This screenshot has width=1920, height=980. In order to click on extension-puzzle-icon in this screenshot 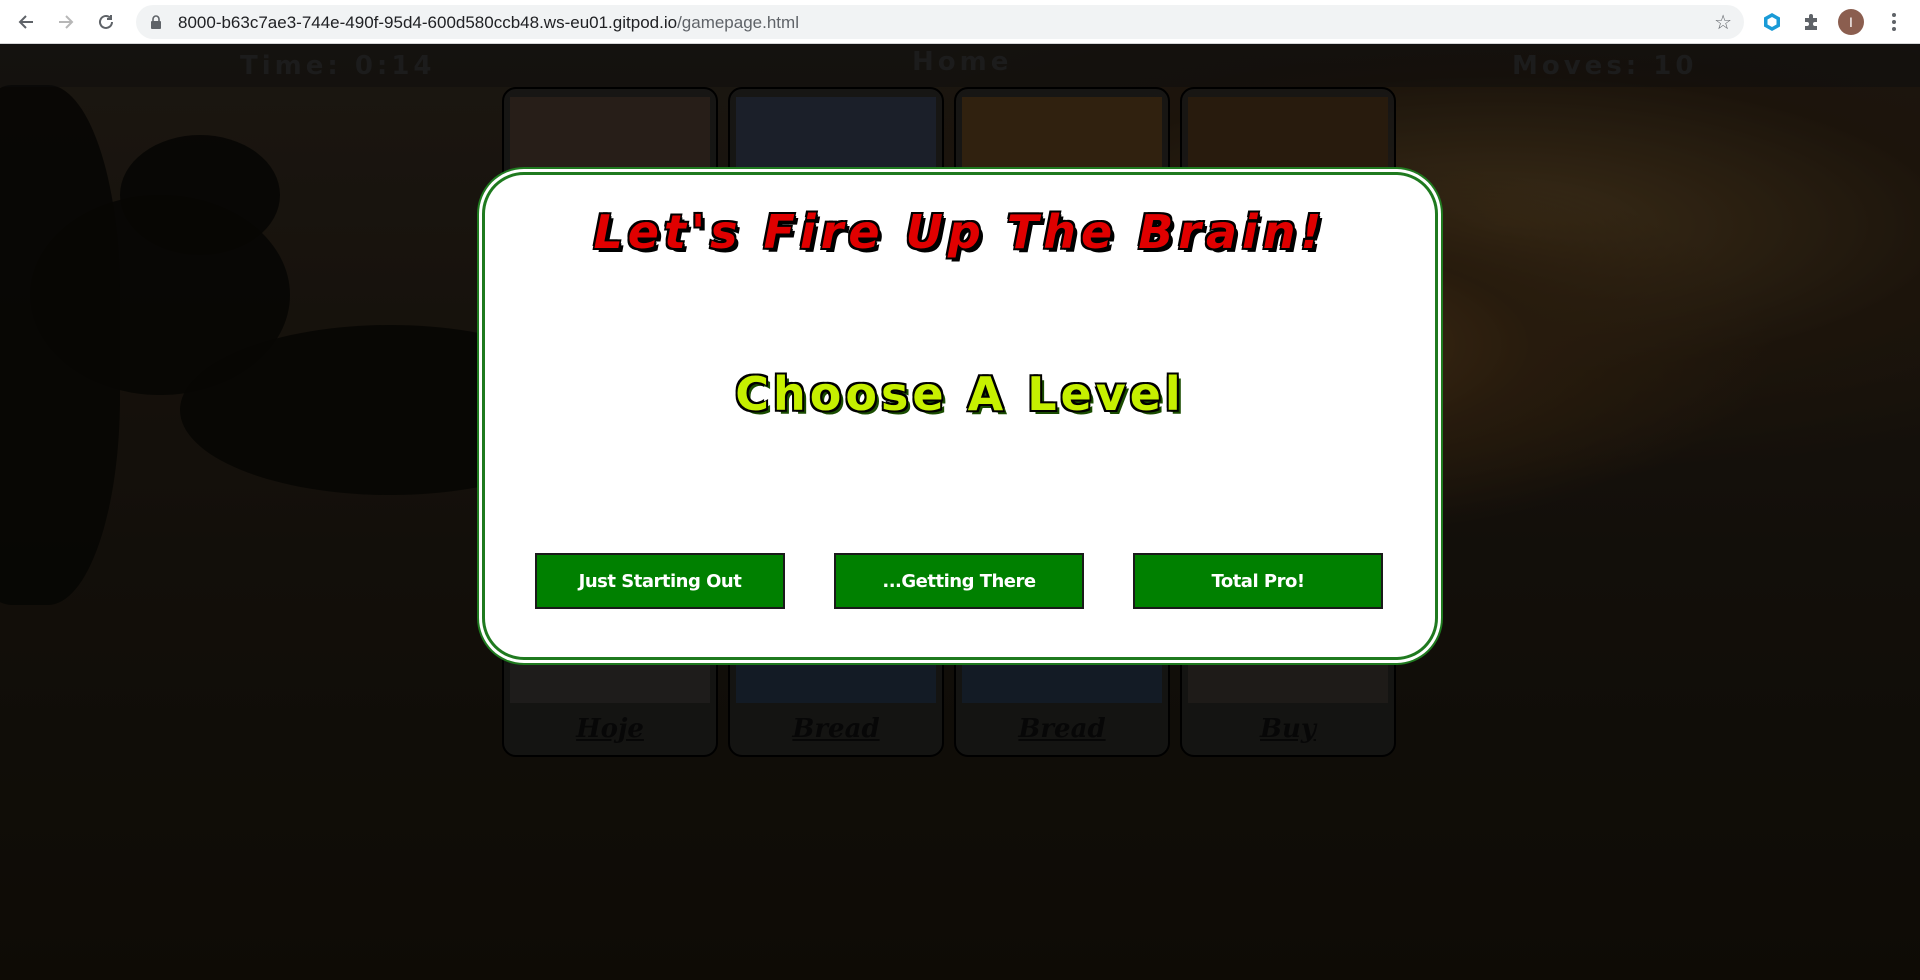, I will do `click(1812, 22)`.